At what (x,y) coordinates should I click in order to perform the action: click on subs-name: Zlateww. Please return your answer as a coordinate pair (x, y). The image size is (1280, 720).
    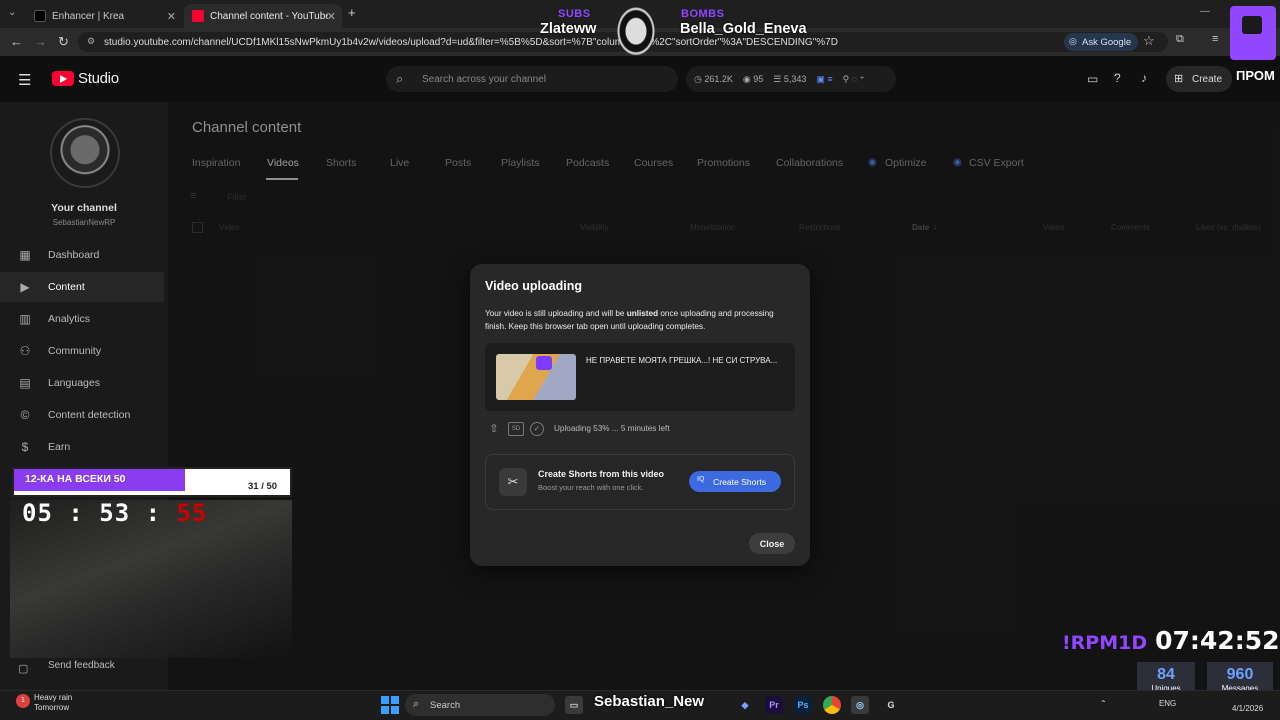
    Looking at the image, I should click on (568, 29).